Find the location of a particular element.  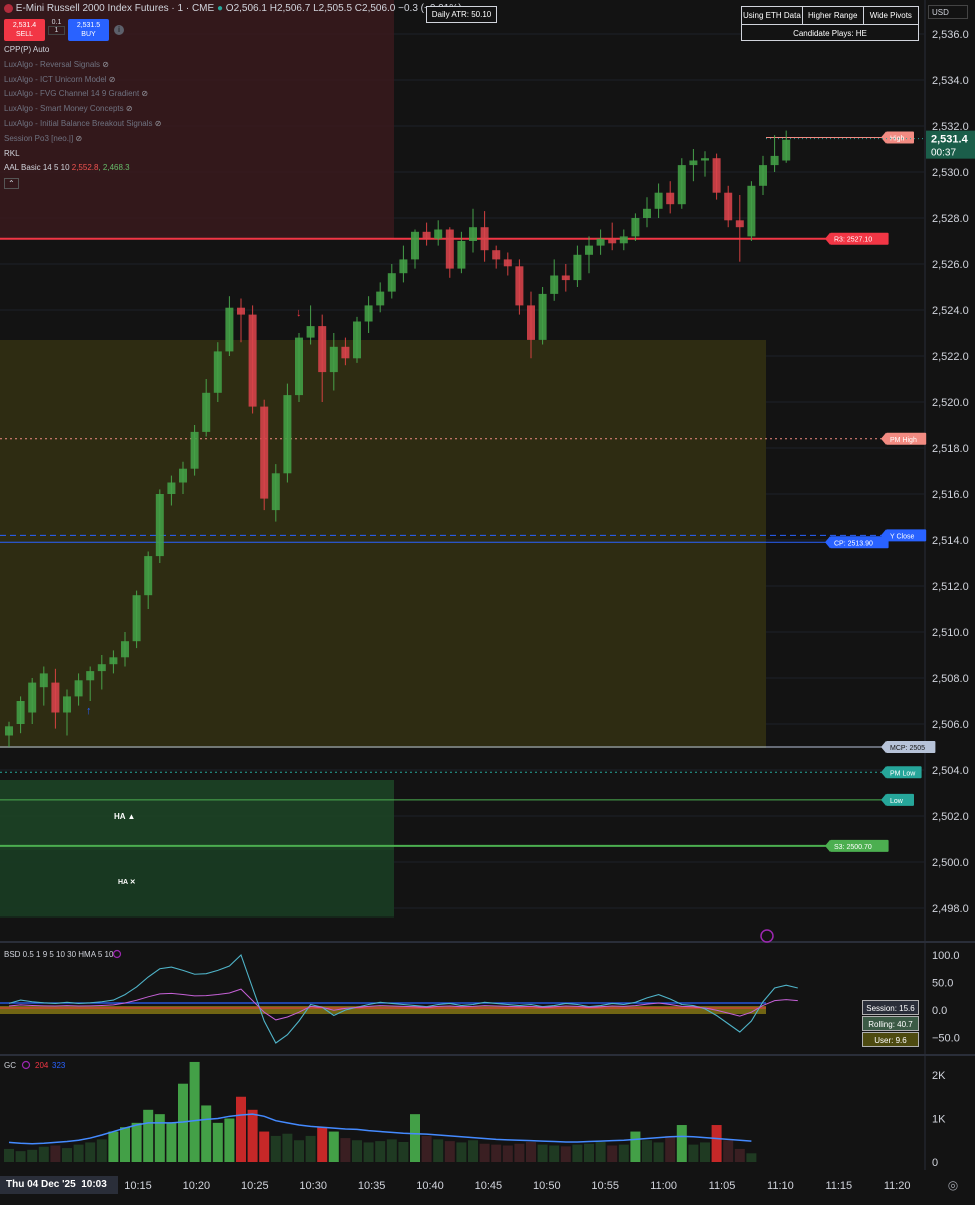

level-tag: High is located at coordinates (897, 137).